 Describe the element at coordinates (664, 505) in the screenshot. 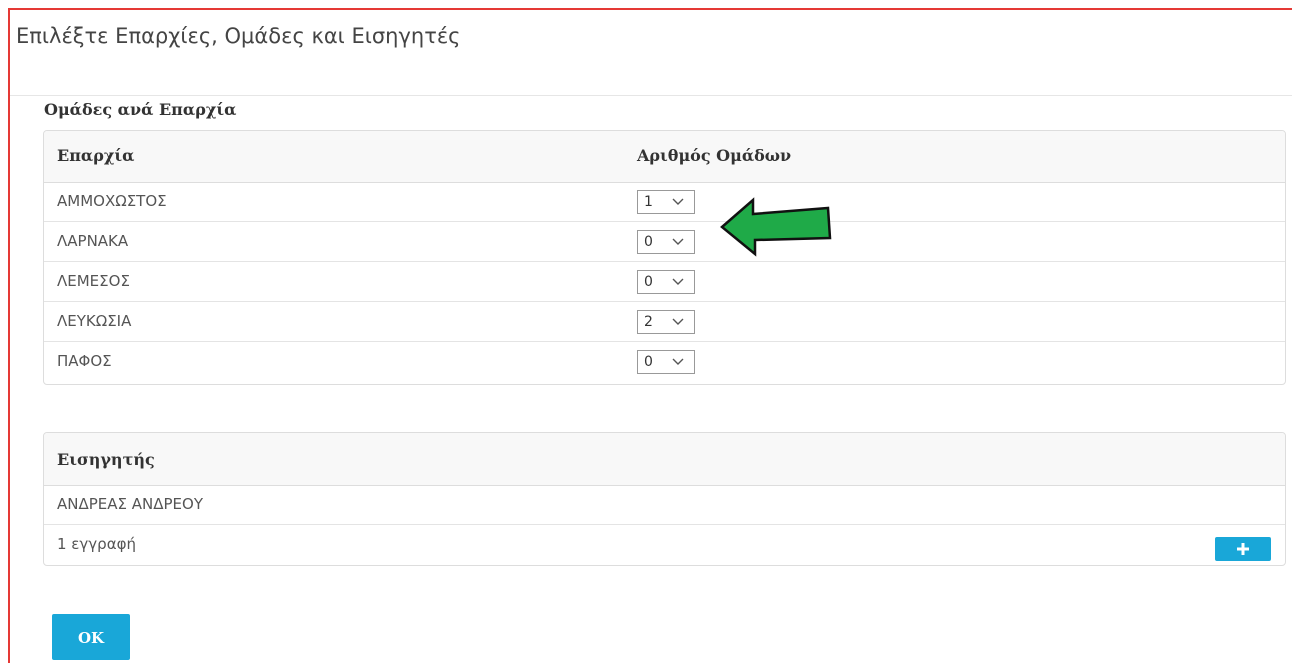

I see `table-row: ΑΝΔΡΕΑΣ ΑΝΔΡΕΟΥ` at that location.